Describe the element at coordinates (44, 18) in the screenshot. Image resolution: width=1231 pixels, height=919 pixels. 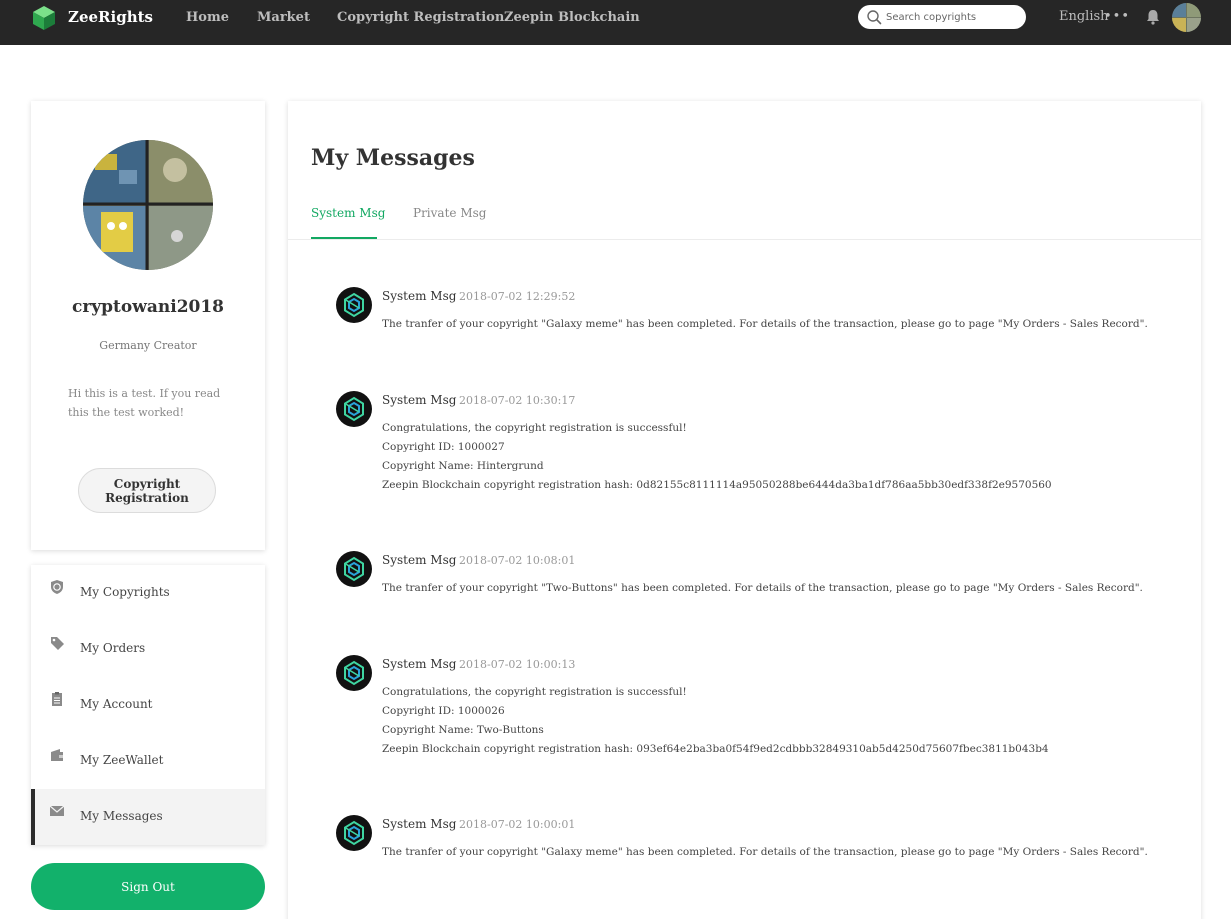
I see `zeerights-logo-icon` at that location.